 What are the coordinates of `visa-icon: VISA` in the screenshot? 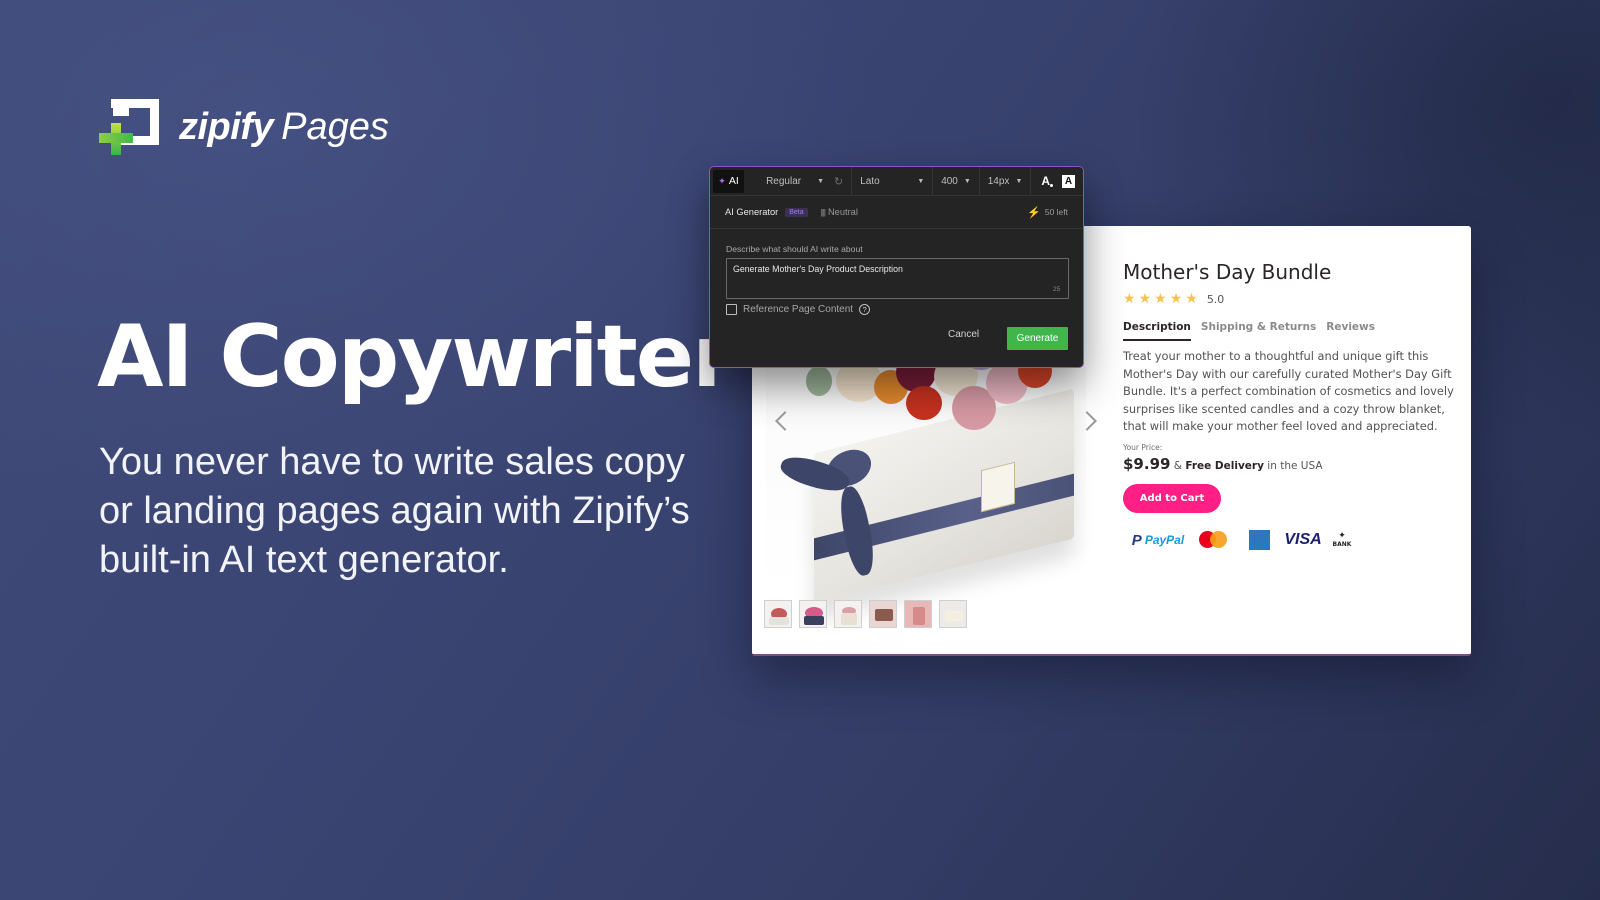 It's located at (1303, 539).